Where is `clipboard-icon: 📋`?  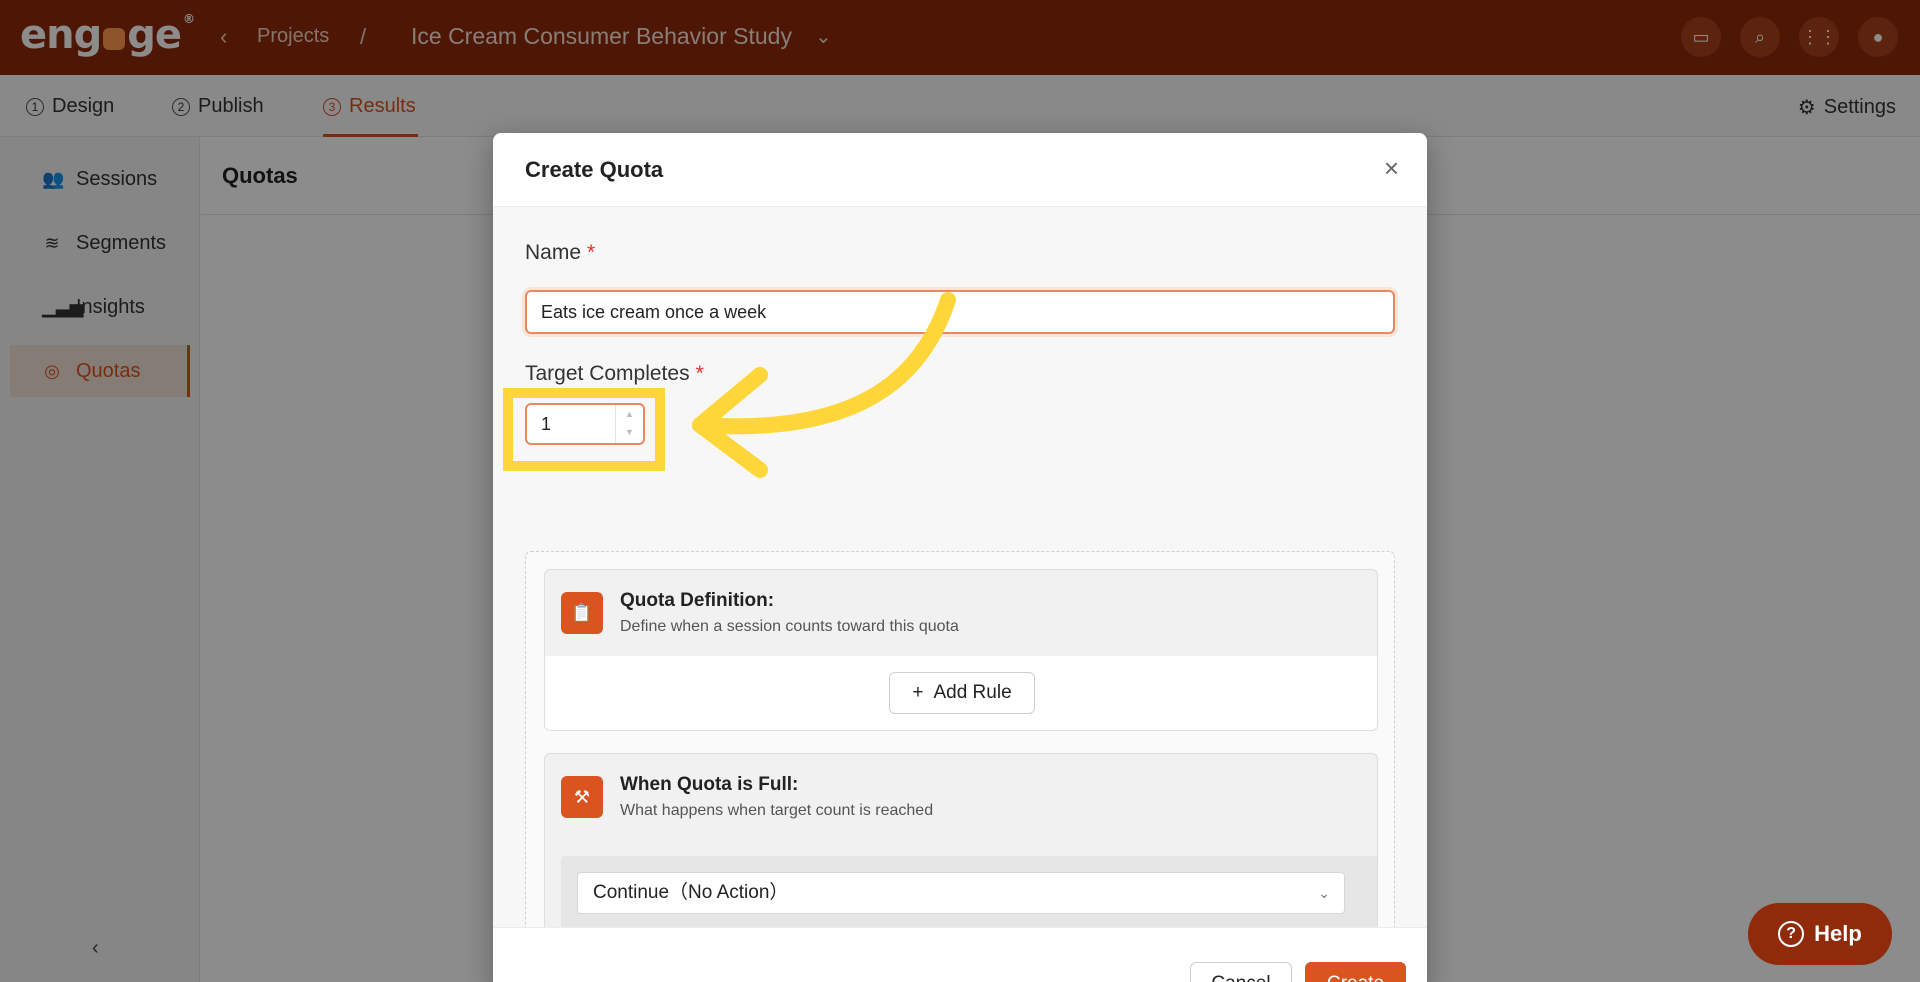
clipboard-icon: 📋 is located at coordinates (582, 613).